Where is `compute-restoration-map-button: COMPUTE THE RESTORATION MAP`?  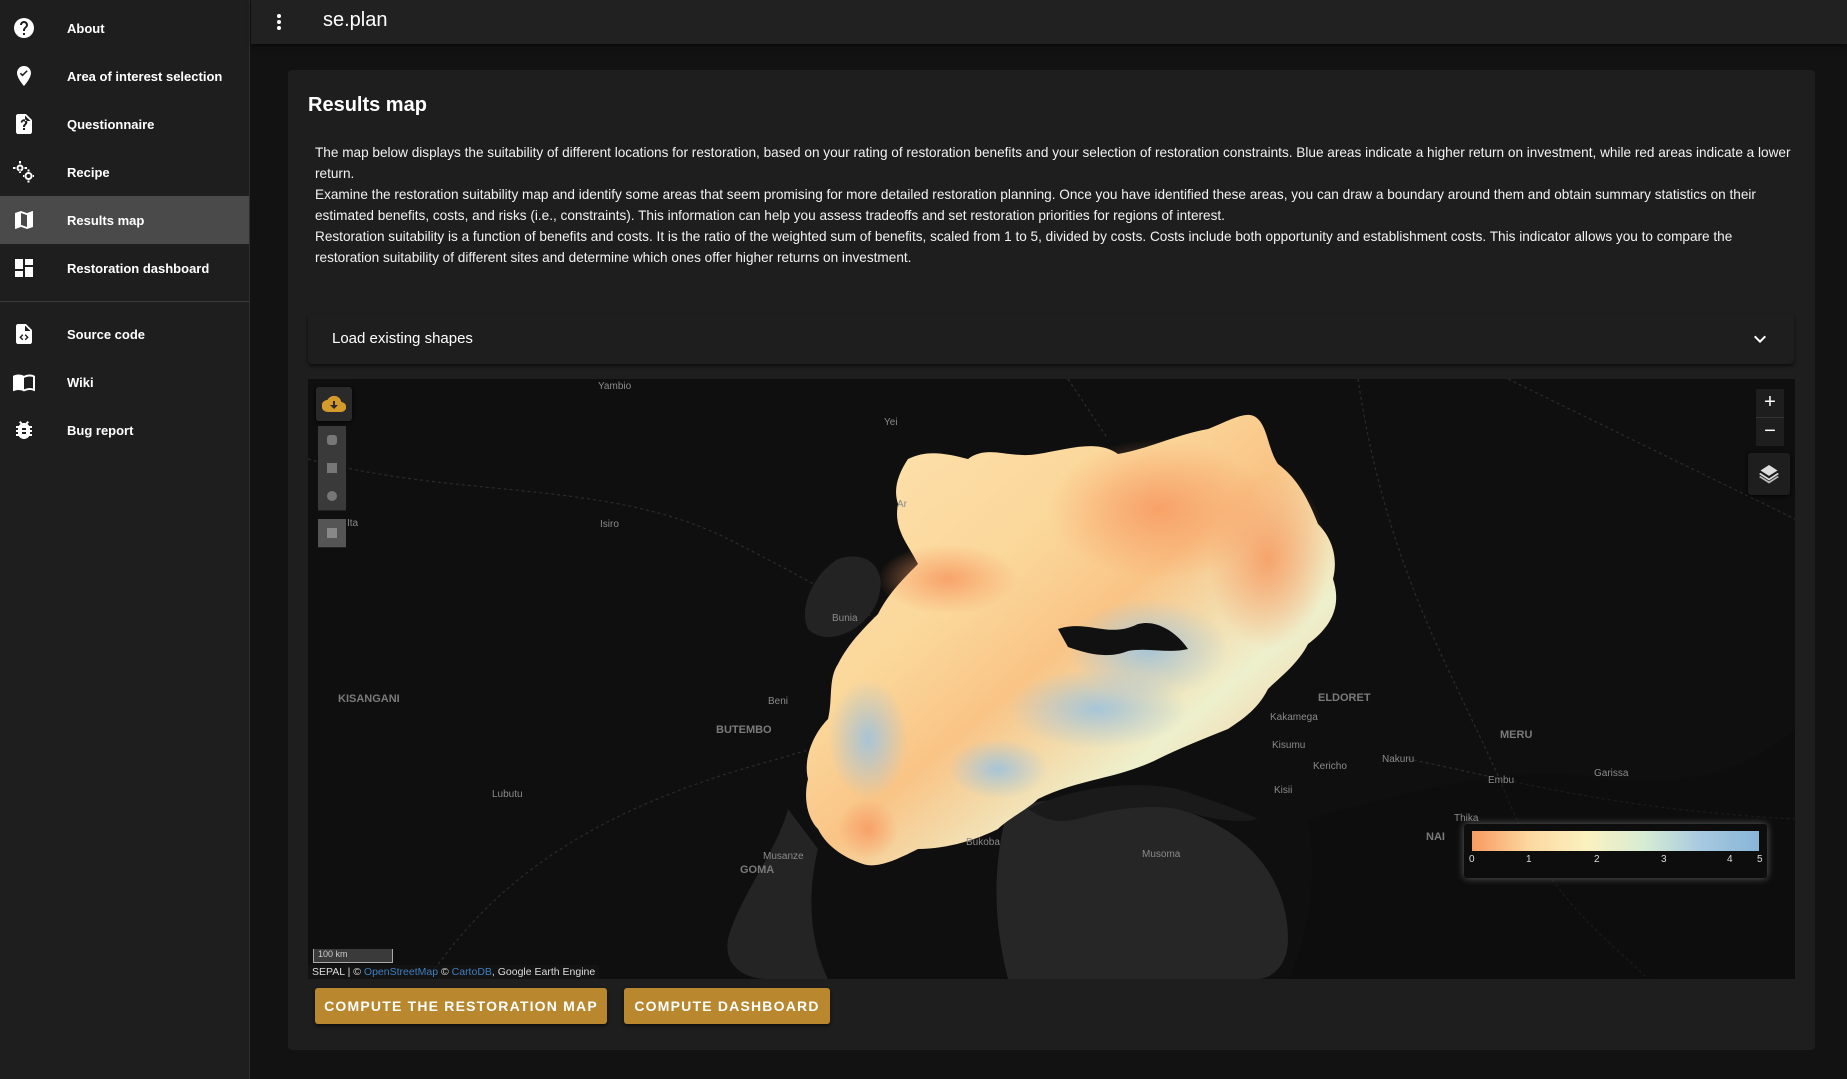
compute-restoration-map-button: COMPUTE THE RESTORATION MAP is located at coordinates (461, 1006).